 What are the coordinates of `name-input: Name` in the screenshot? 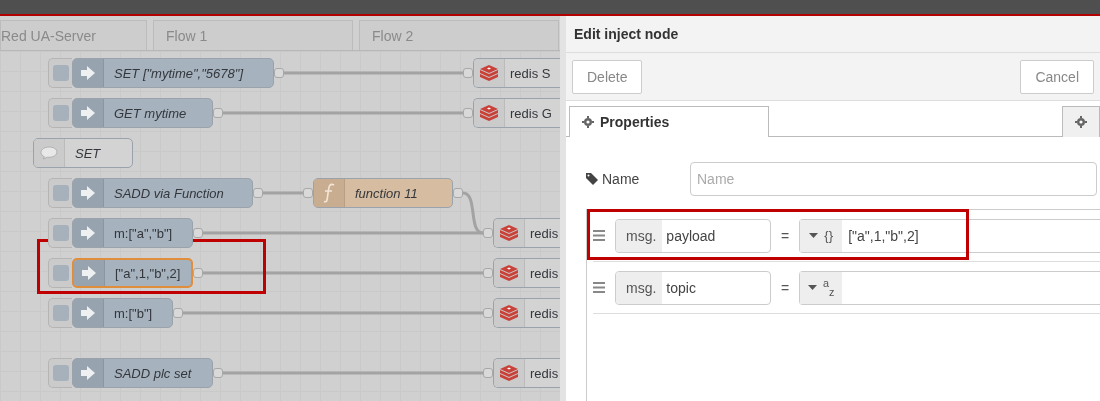 It's located at (893, 179).